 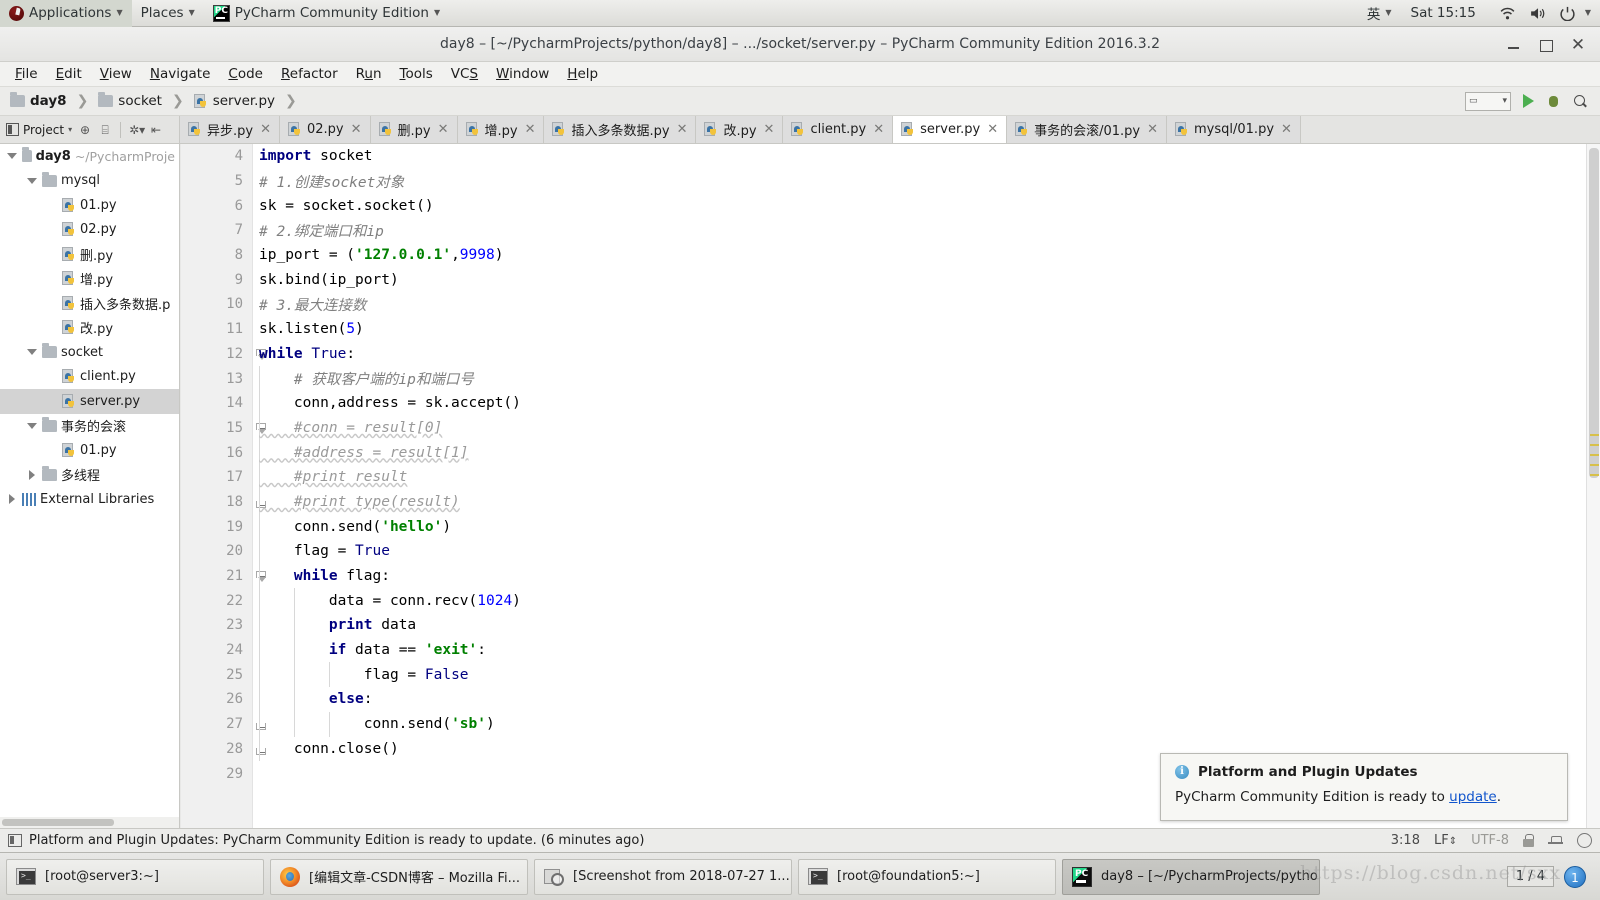 What do you see at coordinates (137, 130) in the screenshot?
I see `settings-gear-icon: ✲▾` at bounding box center [137, 130].